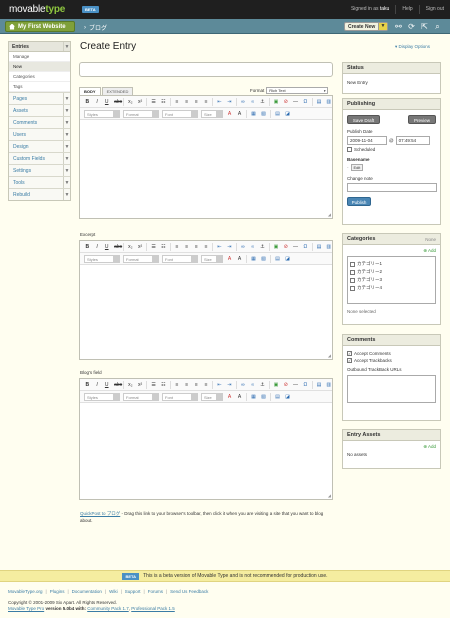 This screenshot has width=450, height=618. What do you see at coordinates (102, 113) in the screenshot?
I see `styles-dropdown: Styles` at bounding box center [102, 113].